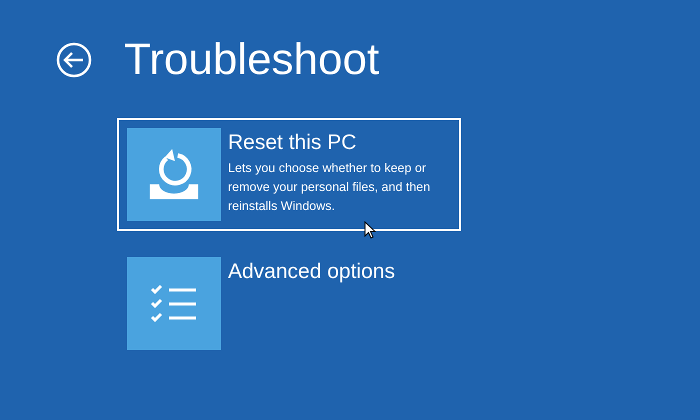  Describe the element at coordinates (174, 303) in the screenshot. I see `checklist-icon` at that location.